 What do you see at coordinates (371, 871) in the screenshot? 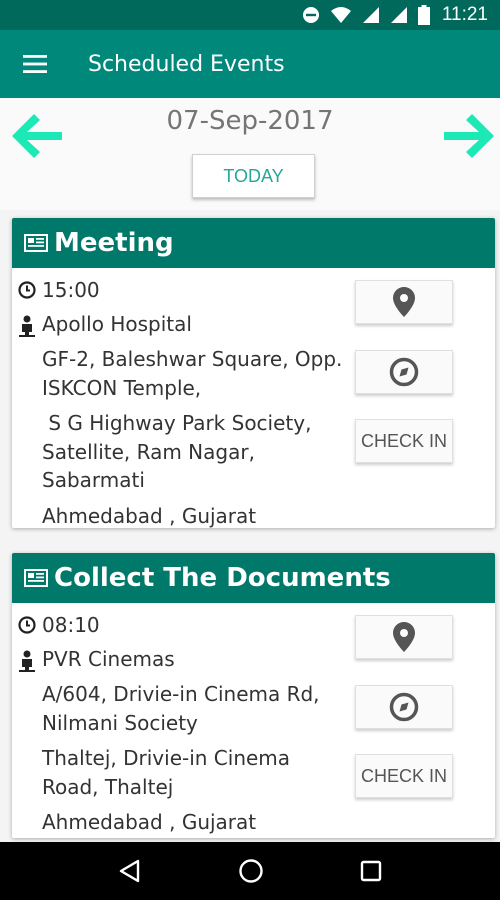
I see `recents-icon` at bounding box center [371, 871].